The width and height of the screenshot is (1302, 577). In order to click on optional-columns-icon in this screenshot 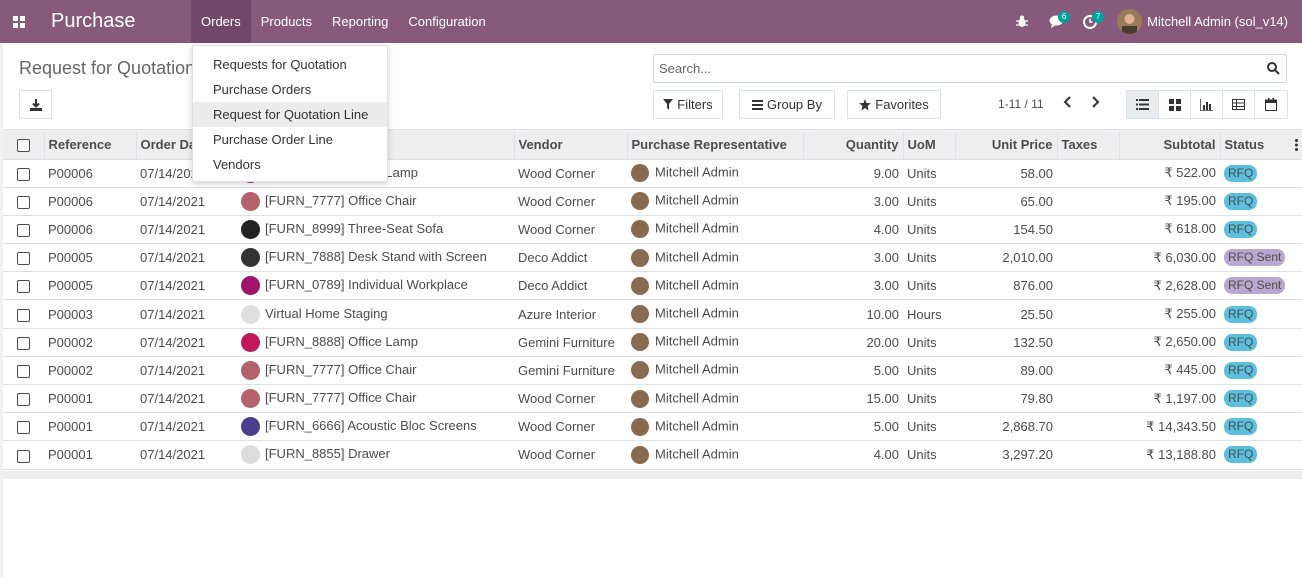, I will do `click(1296, 145)`.